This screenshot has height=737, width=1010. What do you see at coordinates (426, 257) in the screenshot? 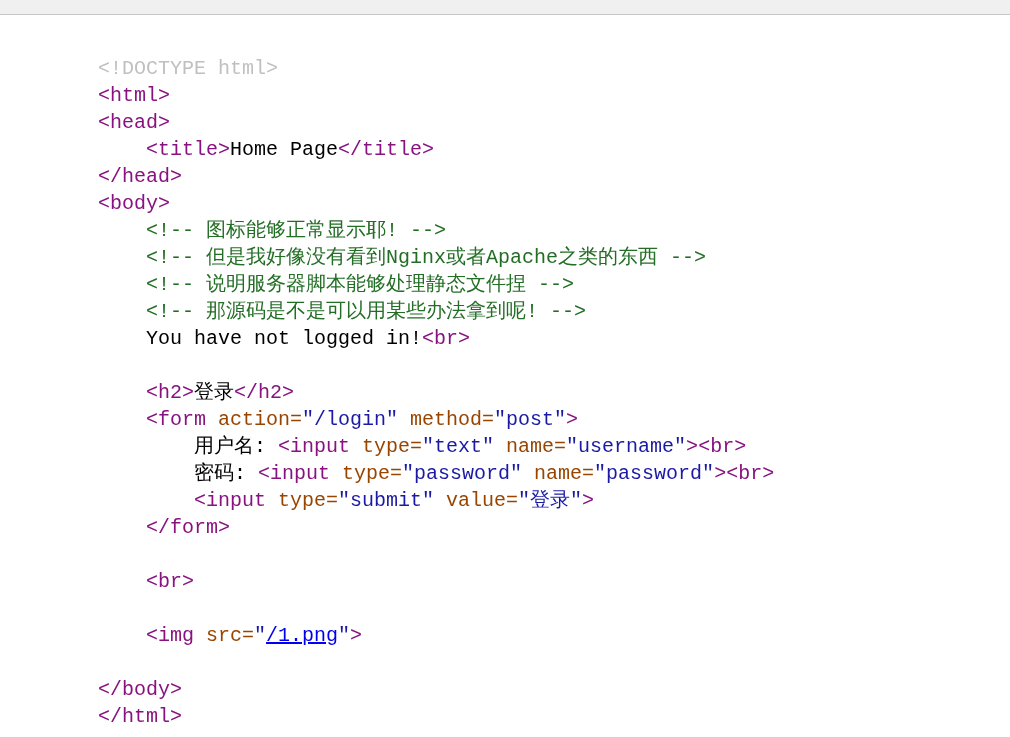
I see `code-line: <!-- 但是我好像没有看到Nginx或者Apache之类的东西 -->` at bounding box center [426, 257].